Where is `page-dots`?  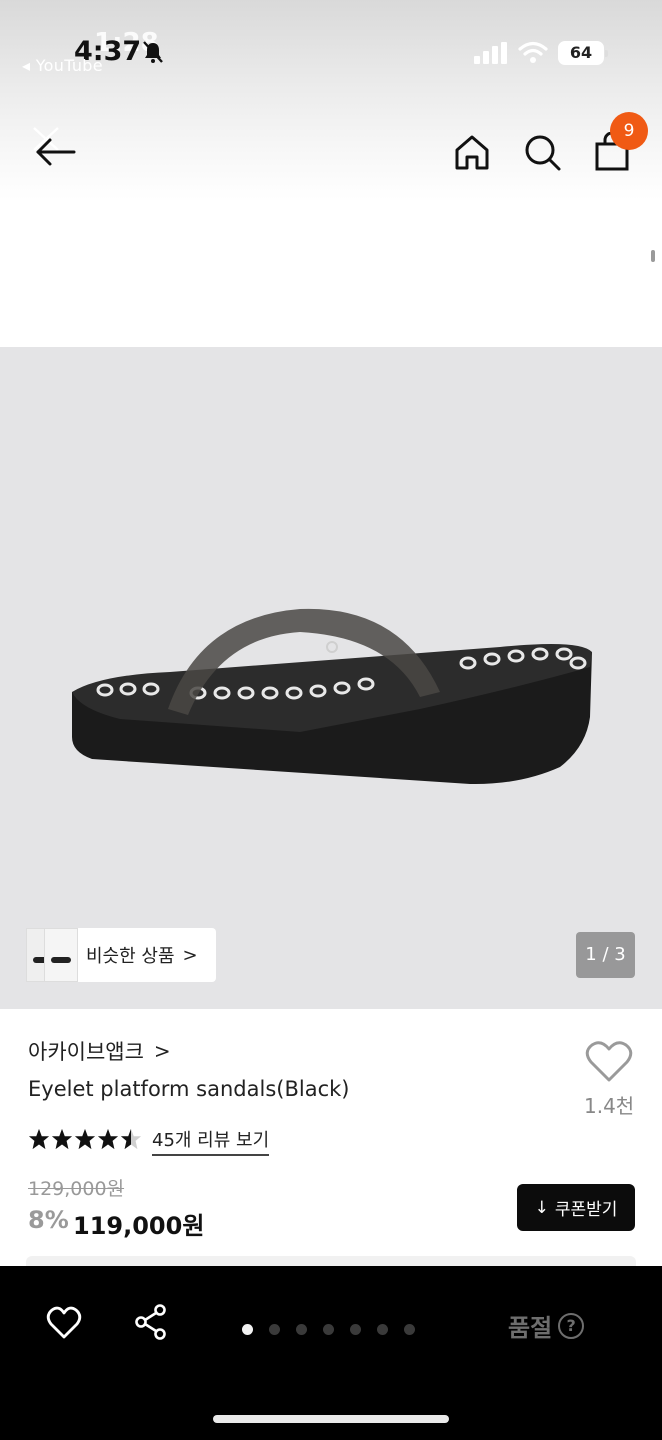
page-dots is located at coordinates (328, 1329).